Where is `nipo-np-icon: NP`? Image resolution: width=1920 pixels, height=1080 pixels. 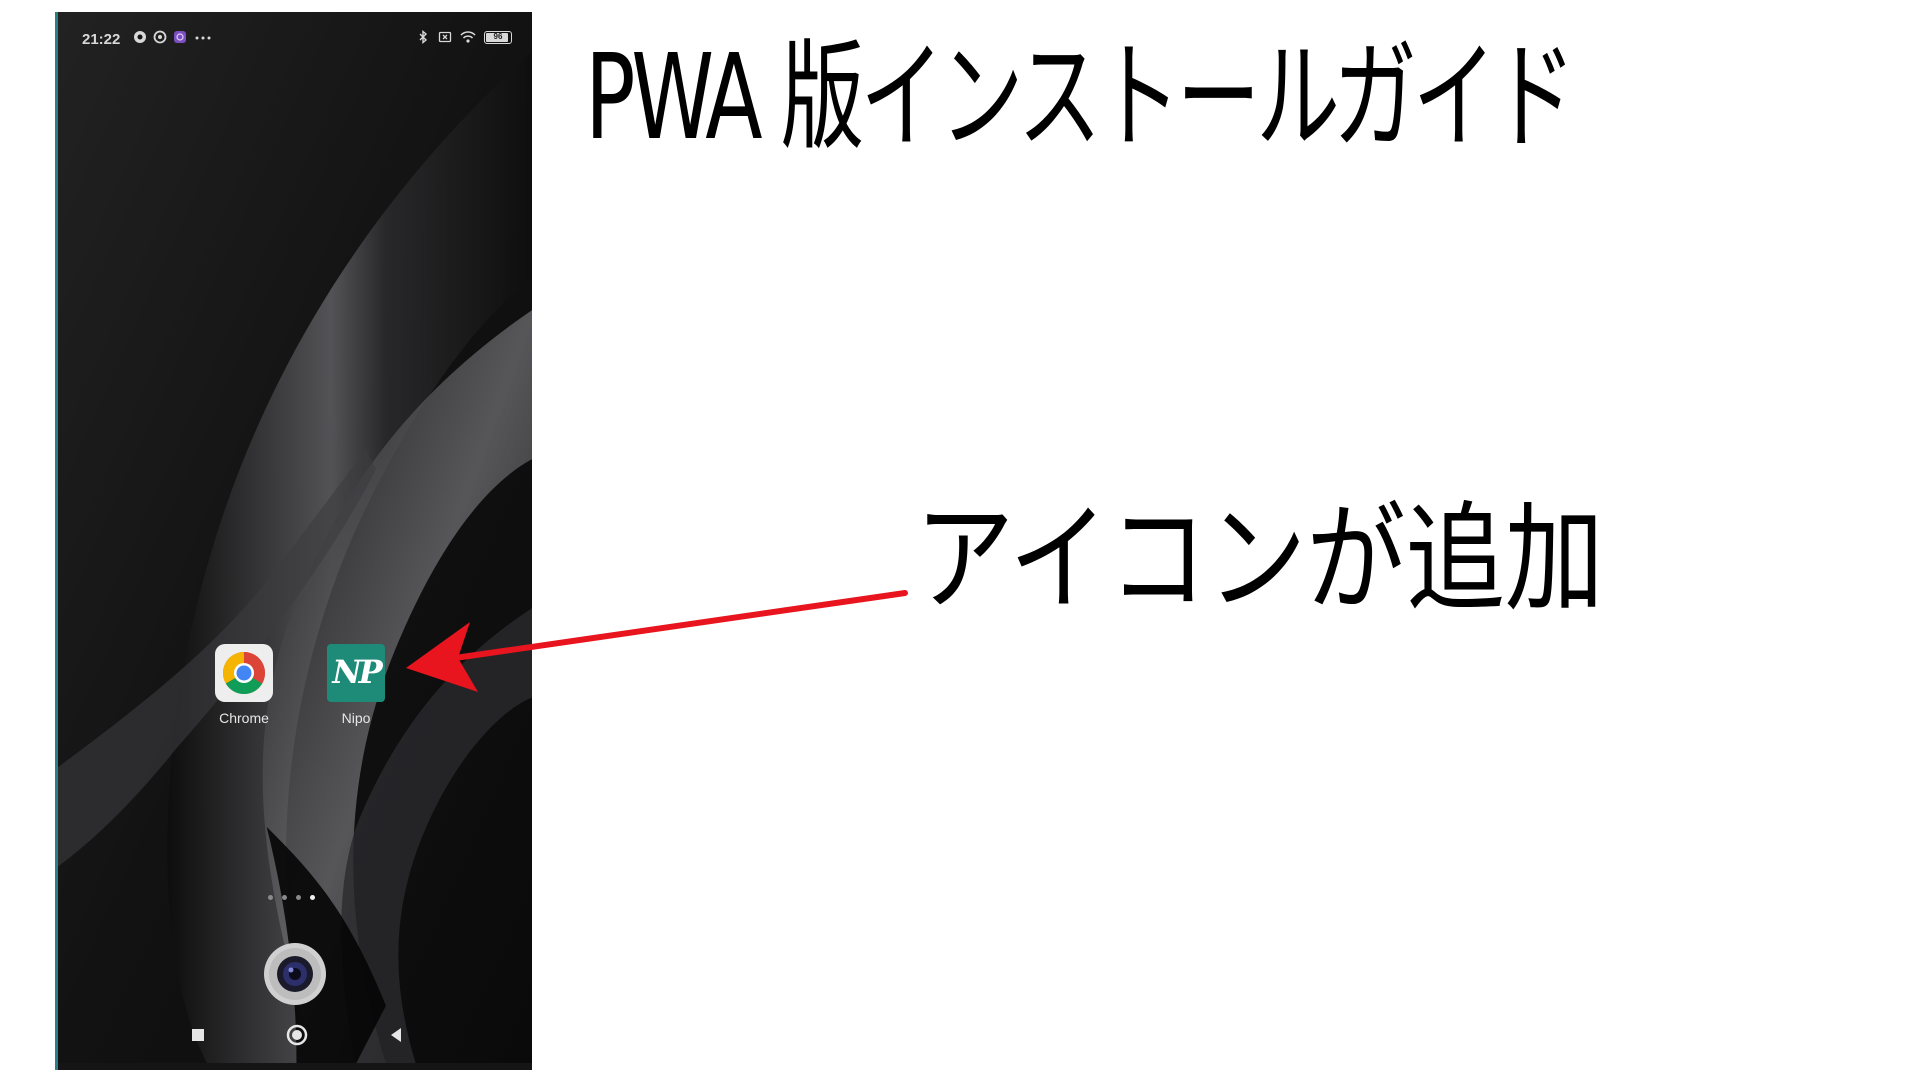
nipo-np-icon: NP is located at coordinates (356, 673).